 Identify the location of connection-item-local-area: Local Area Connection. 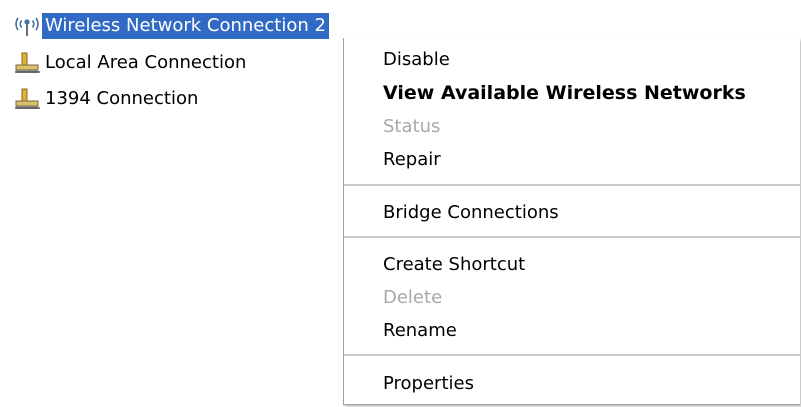
(130, 63).